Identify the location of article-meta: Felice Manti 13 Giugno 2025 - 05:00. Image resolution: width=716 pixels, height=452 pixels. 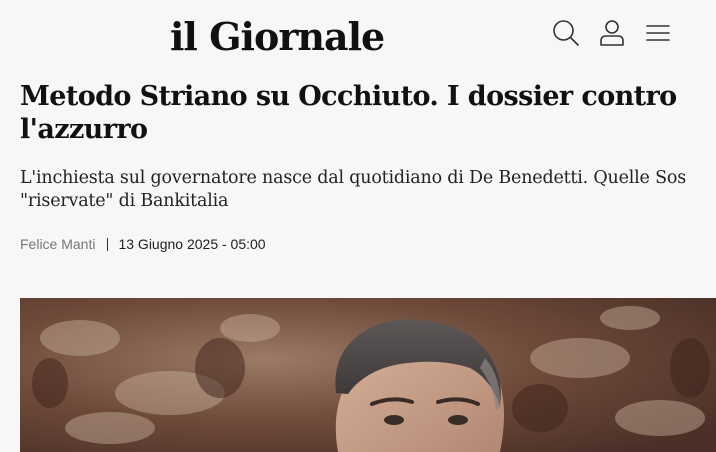
(143, 244).